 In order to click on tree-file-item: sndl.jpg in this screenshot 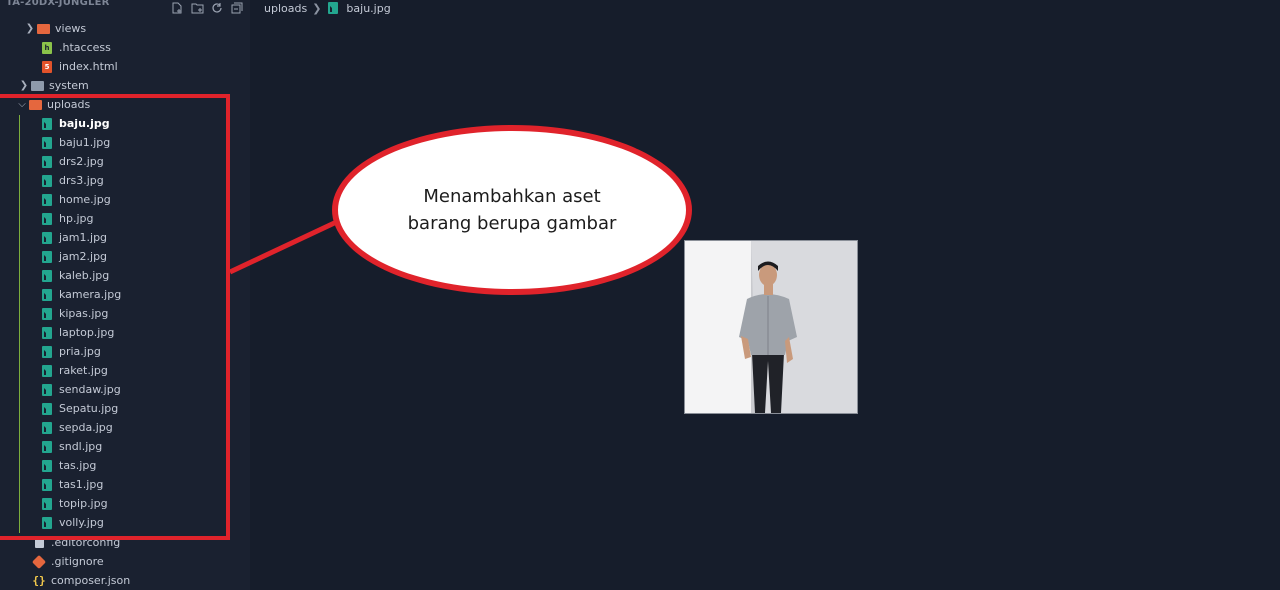, I will do `click(71, 446)`.